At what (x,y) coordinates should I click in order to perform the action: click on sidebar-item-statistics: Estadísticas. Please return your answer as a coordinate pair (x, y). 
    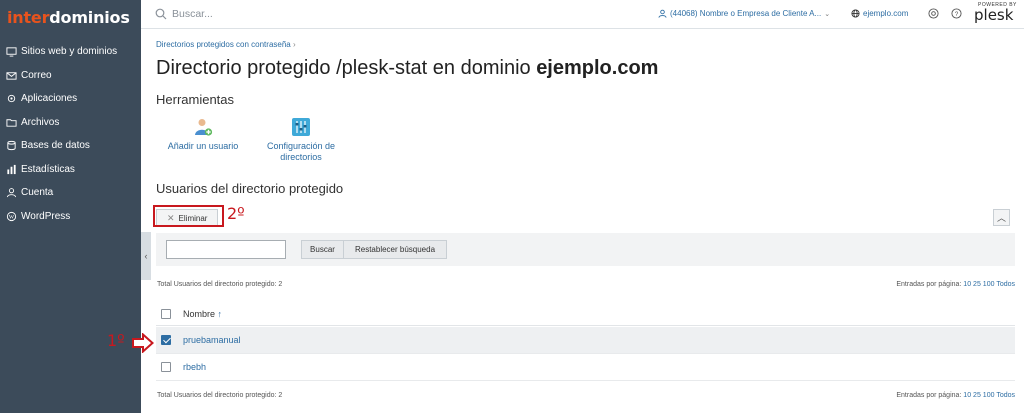
    Looking at the image, I should click on (70, 170).